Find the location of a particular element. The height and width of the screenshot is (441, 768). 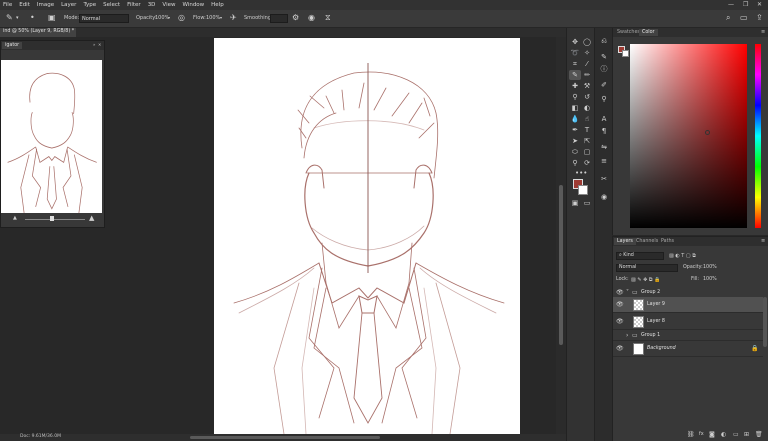

minimize-button: — is located at coordinates (731, 4).